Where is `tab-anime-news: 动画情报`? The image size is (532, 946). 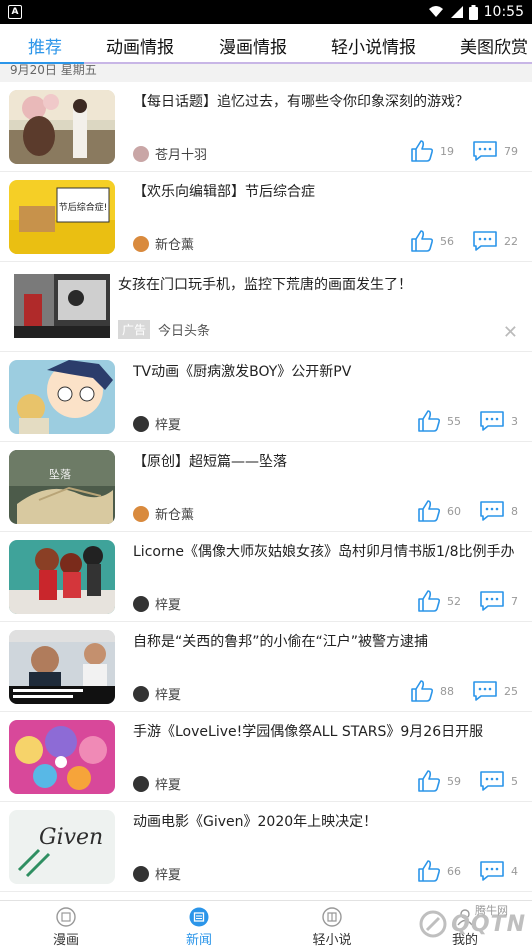 tab-anime-news: 动画情报 is located at coordinates (140, 45).